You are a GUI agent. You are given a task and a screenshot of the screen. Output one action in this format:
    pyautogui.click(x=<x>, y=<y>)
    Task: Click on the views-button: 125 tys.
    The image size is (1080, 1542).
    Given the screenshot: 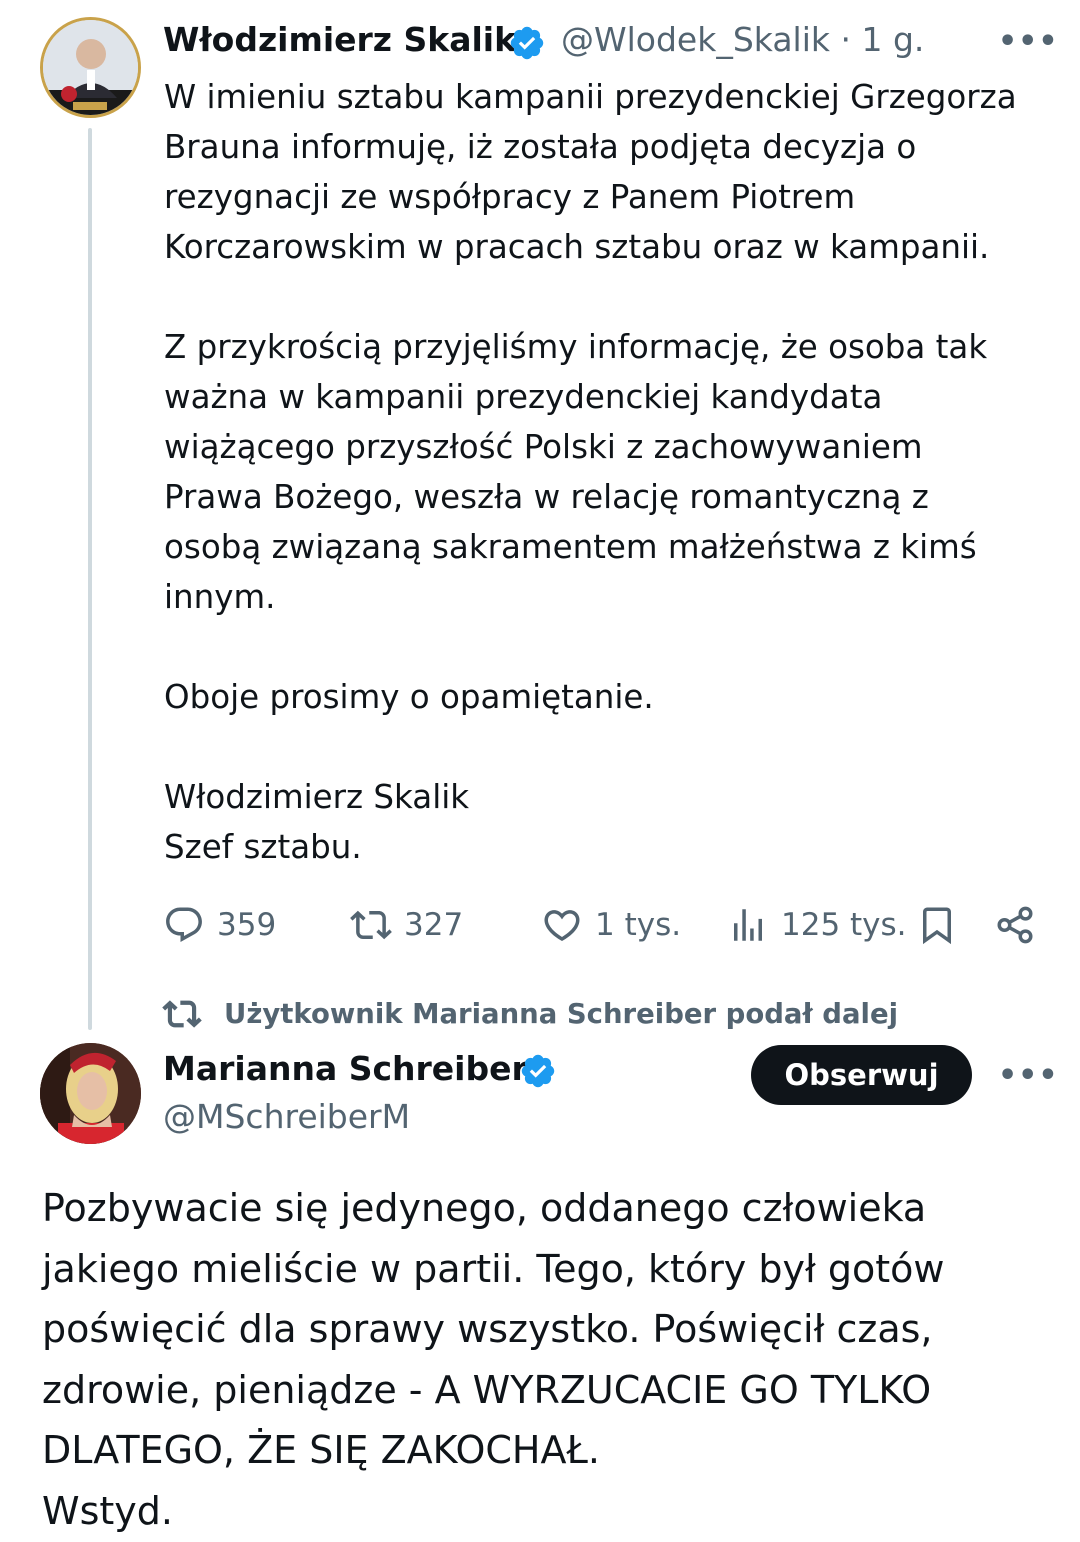 What is the action you would take?
    pyautogui.click(x=817, y=925)
    